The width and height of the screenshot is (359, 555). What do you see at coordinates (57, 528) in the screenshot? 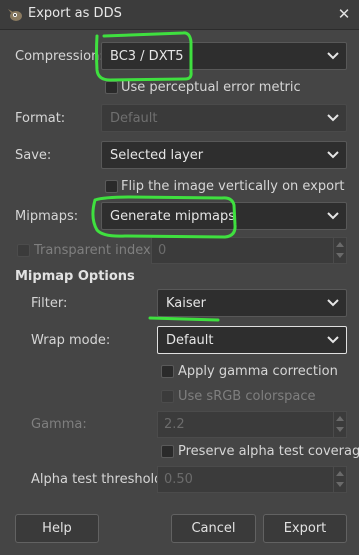
I see `help-button: Help` at bounding box center [57, 528].